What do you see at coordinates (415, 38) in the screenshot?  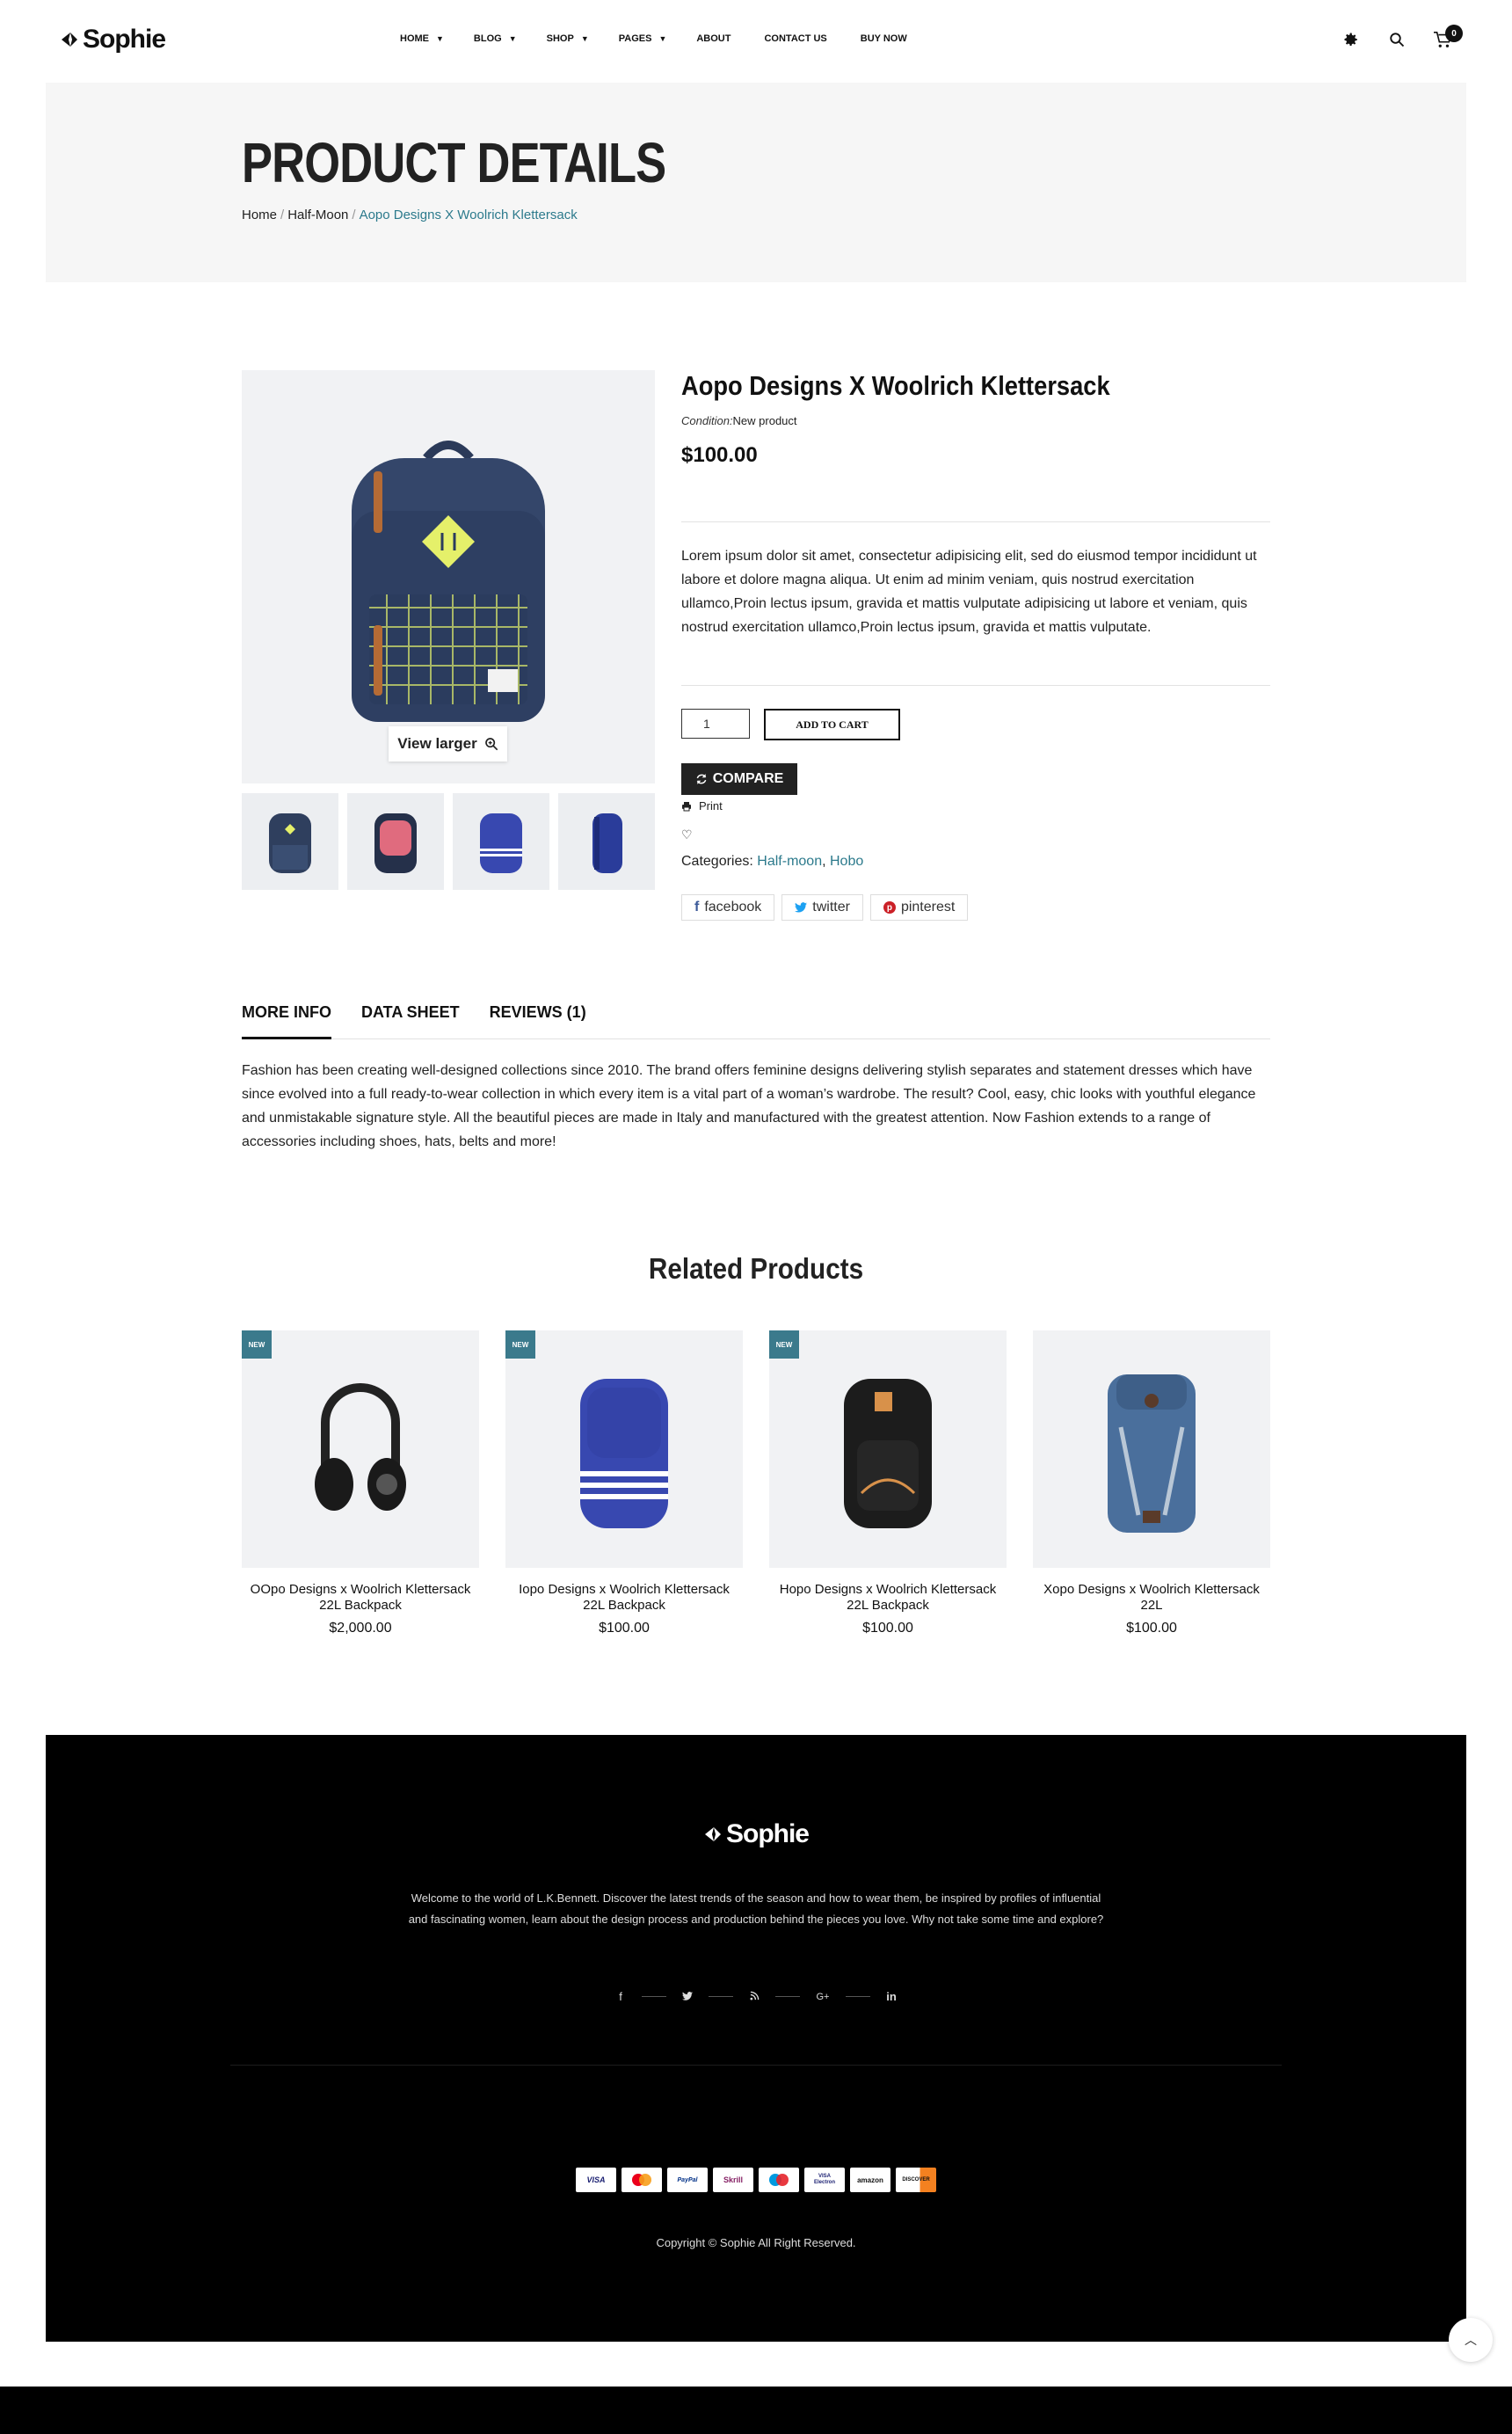 I see `nav-label: HOME` at bounding box center [415, 38].